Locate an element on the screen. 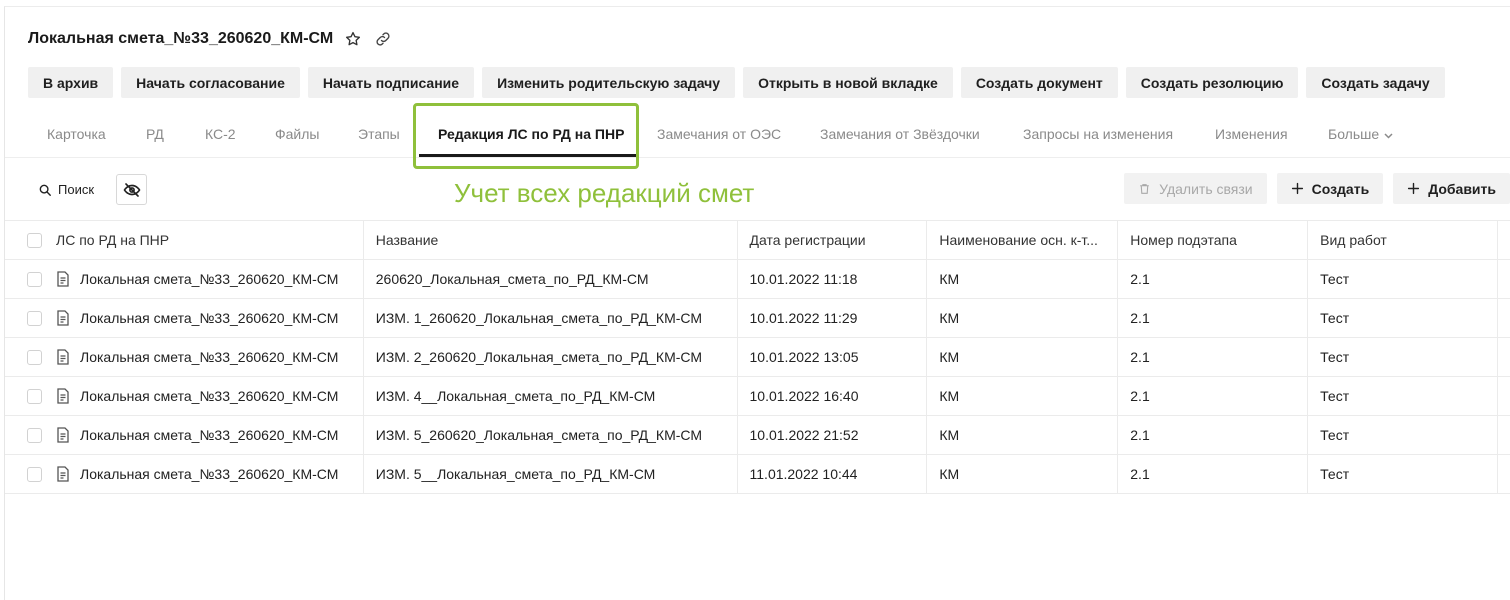  search-button: Поиск is located at coordinates (66, 190).